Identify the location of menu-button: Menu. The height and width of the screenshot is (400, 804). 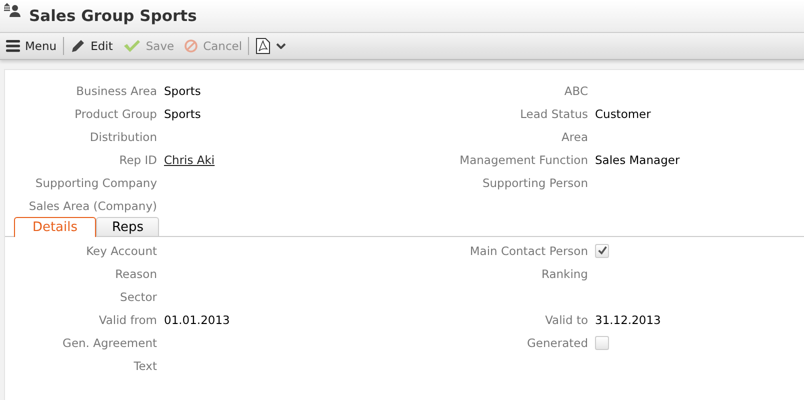
(31, 46).